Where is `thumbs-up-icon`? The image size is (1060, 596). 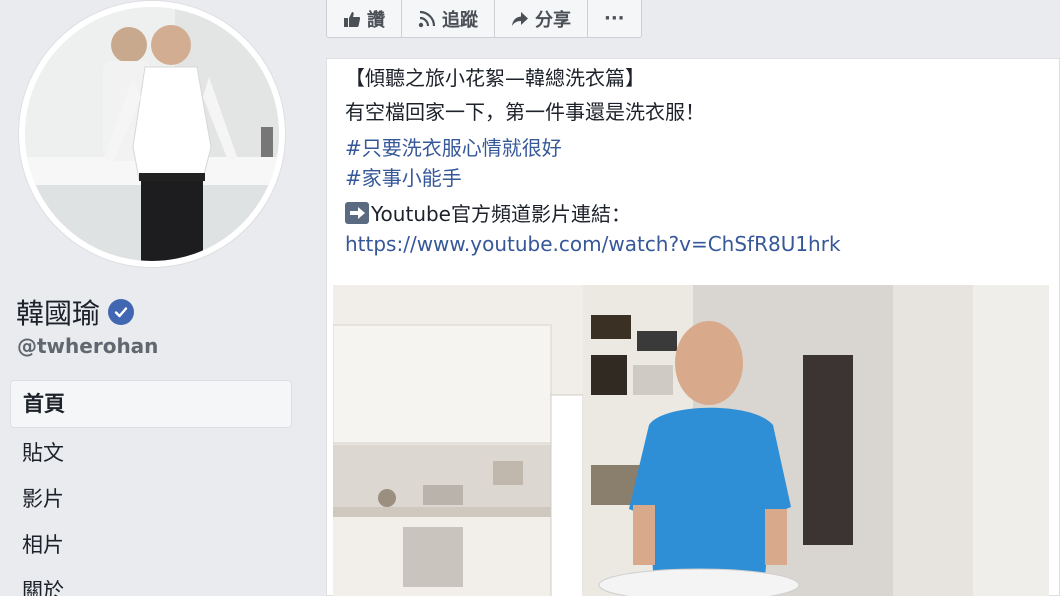 thumbs-up-icon is located at coordinates (352, 19).